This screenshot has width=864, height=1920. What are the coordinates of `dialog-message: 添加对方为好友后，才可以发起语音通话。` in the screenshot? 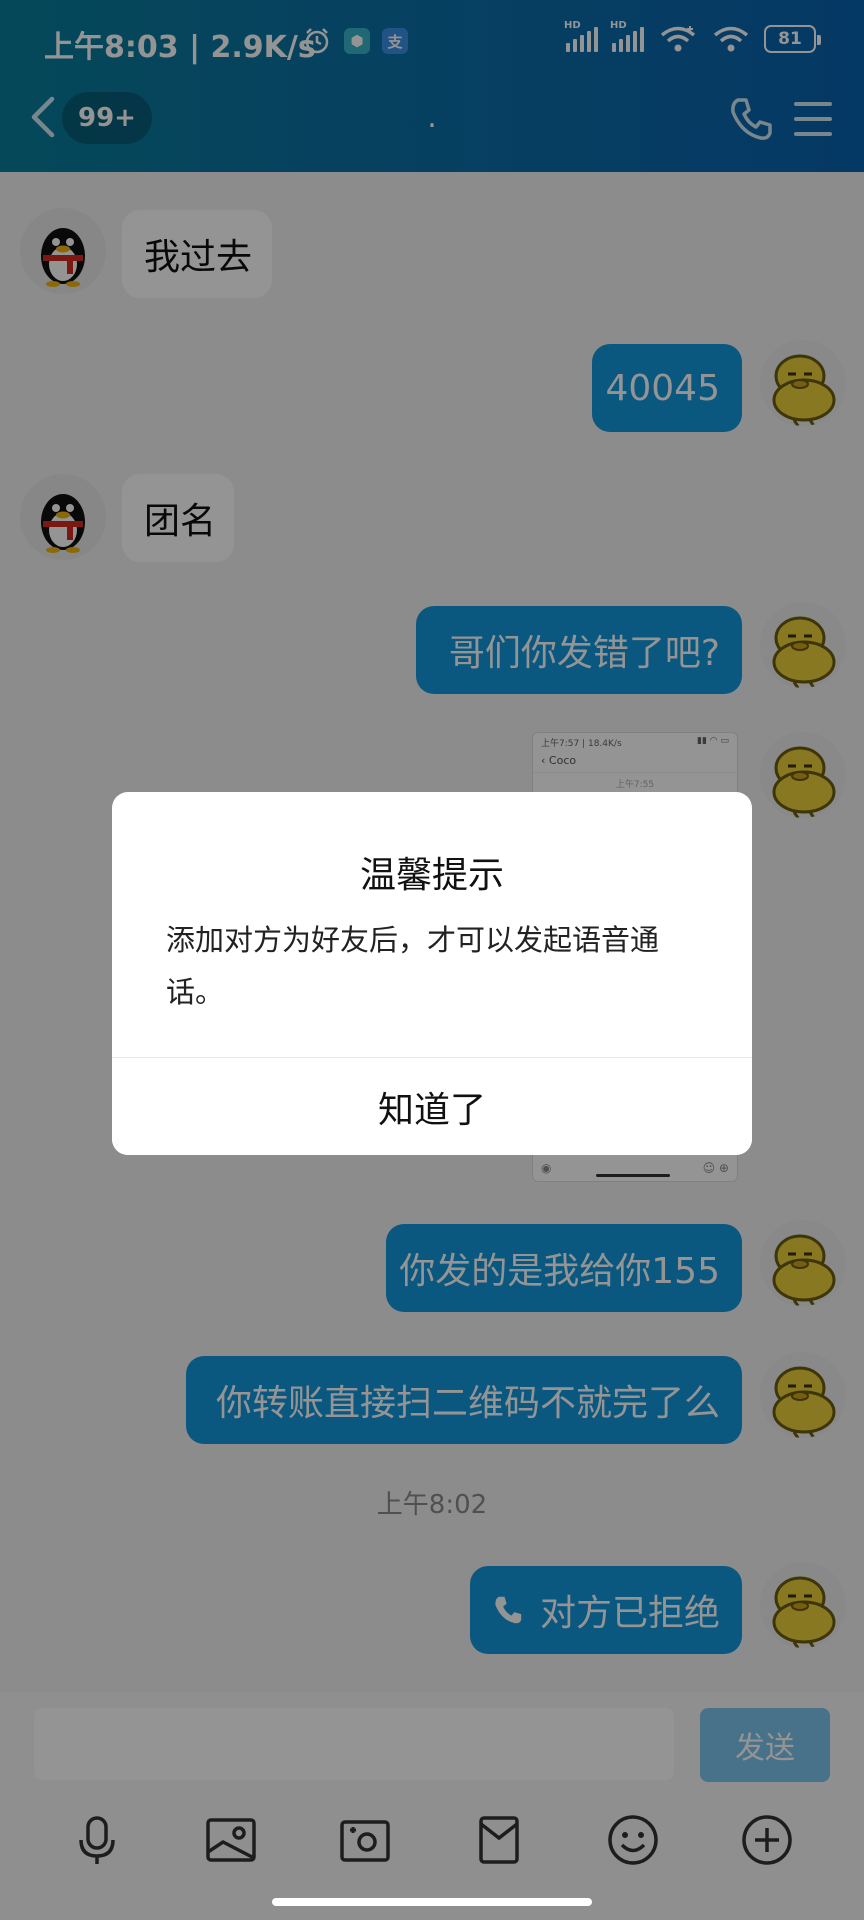 It's located at (413, 966).